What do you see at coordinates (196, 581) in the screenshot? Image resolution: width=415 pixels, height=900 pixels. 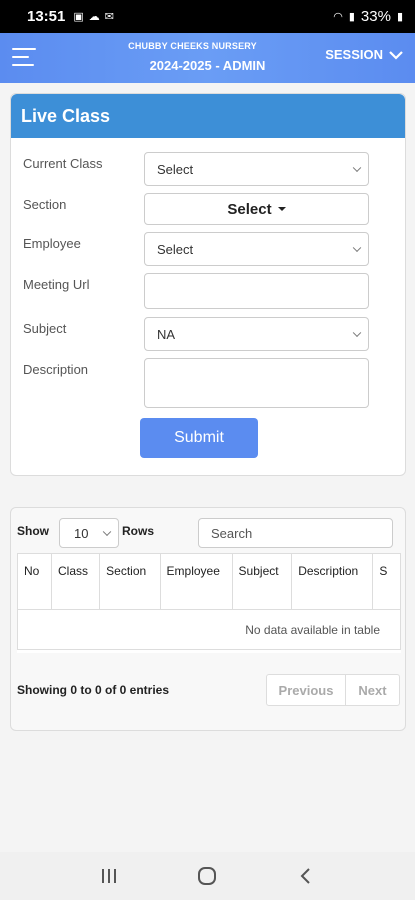 I see `column-header-employee: Employee` at bounding box center [196, 581].